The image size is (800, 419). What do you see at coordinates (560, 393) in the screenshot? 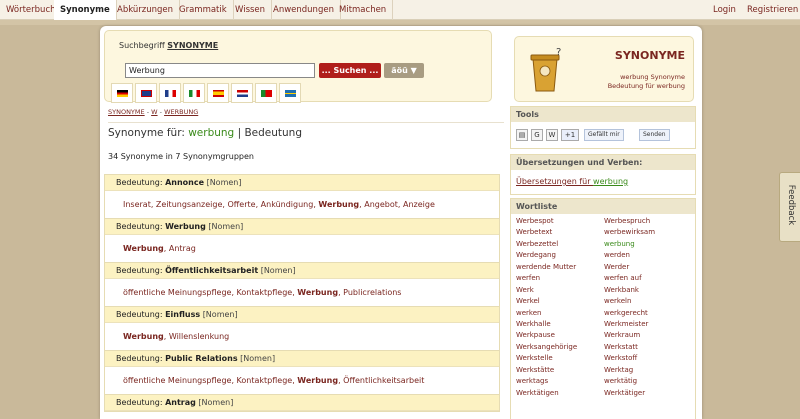
I see `wordlist-item: Werktätigen` at bounding box center [560, 393].